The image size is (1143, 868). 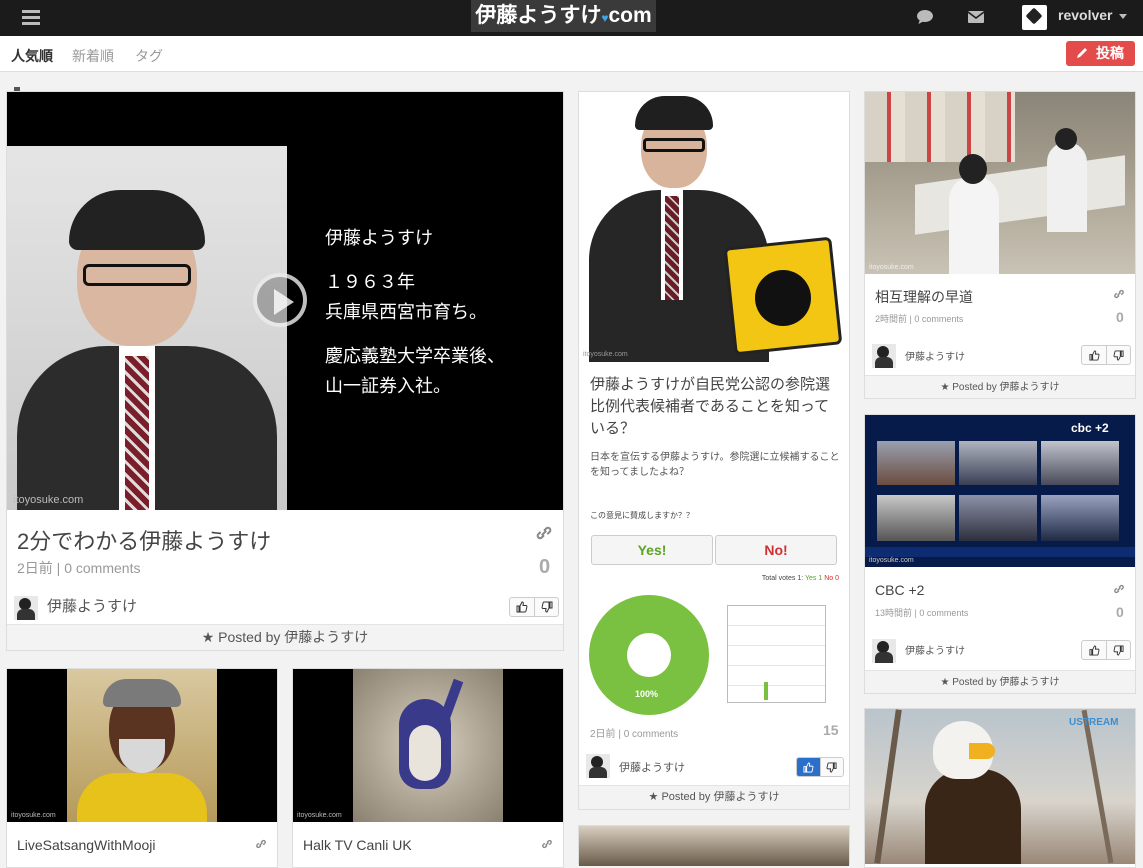 What do you see at coordinates (899, 590) in the screenshot?
I see `post-title: CBC +2` at bounding box center [899, 590].